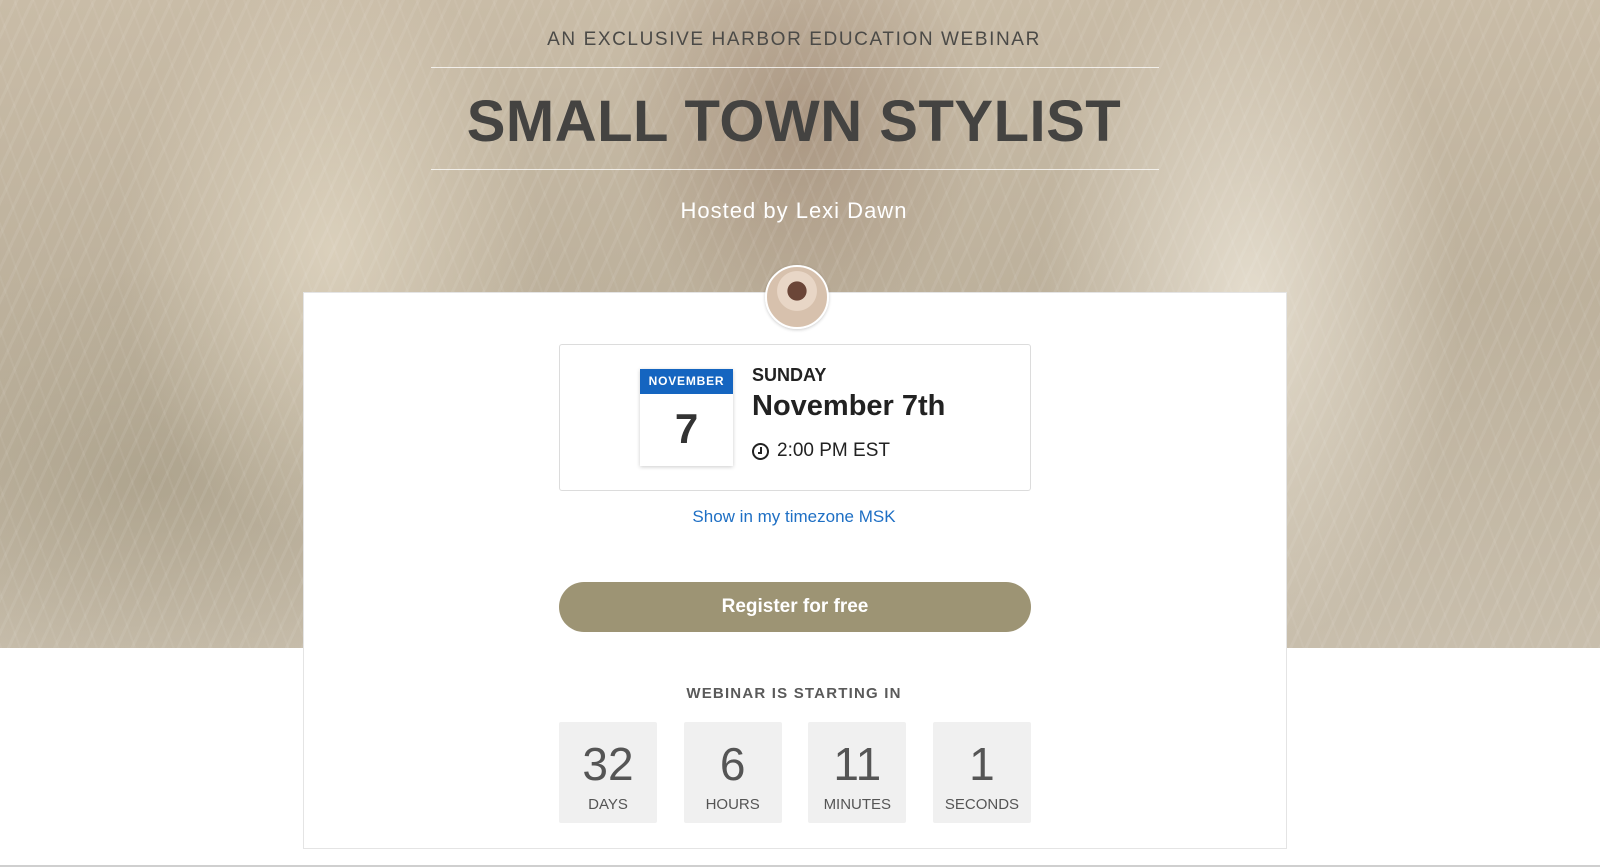 This screenshot has height=867, width=1600. What do you see at coordinates (608, 764) in the screenshot?
I see `countdown-value: 32` at bounding box center [608, 764].